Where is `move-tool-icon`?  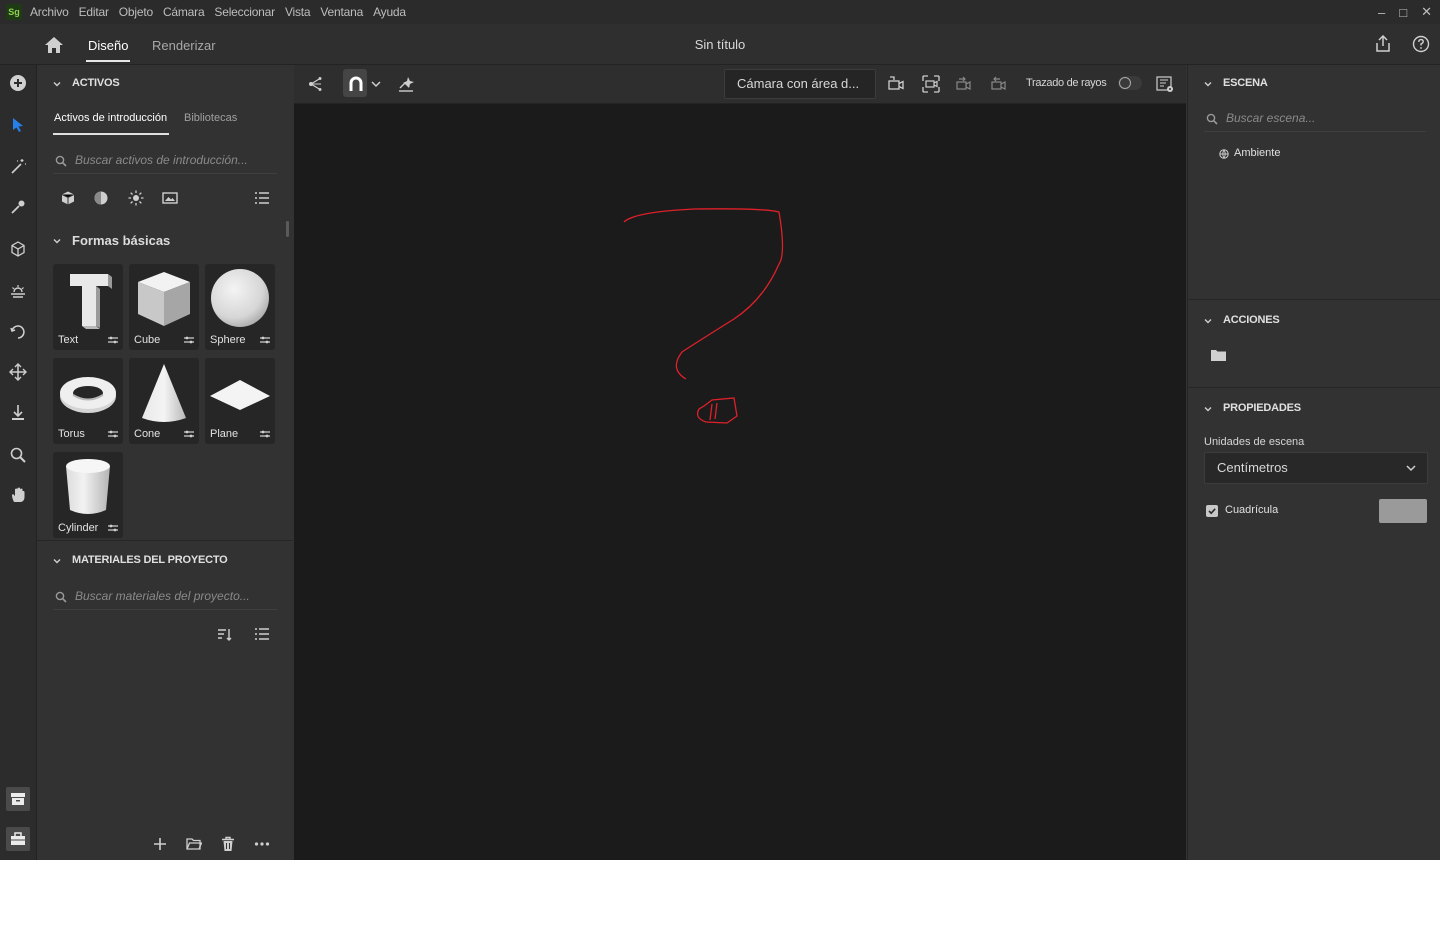
move-tool-icon is located at coordinates (18, 372).